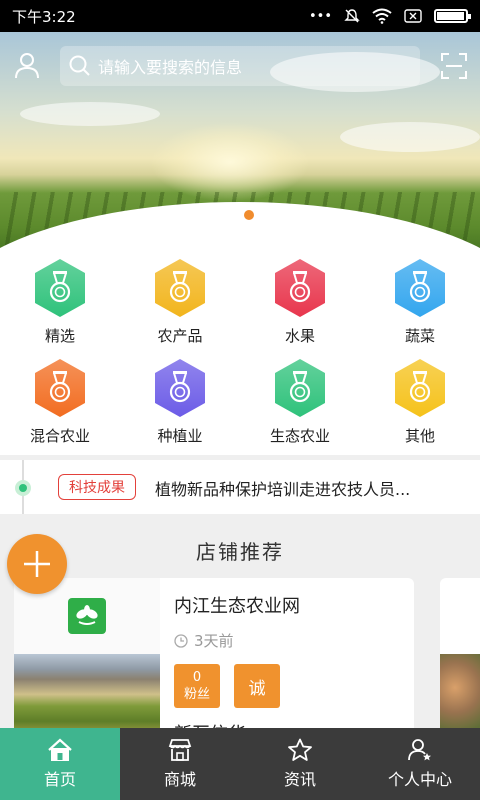 This screenshot has height=800, width=480. I want to click on shop-name: 内江生态农业网, so click(237, 605).